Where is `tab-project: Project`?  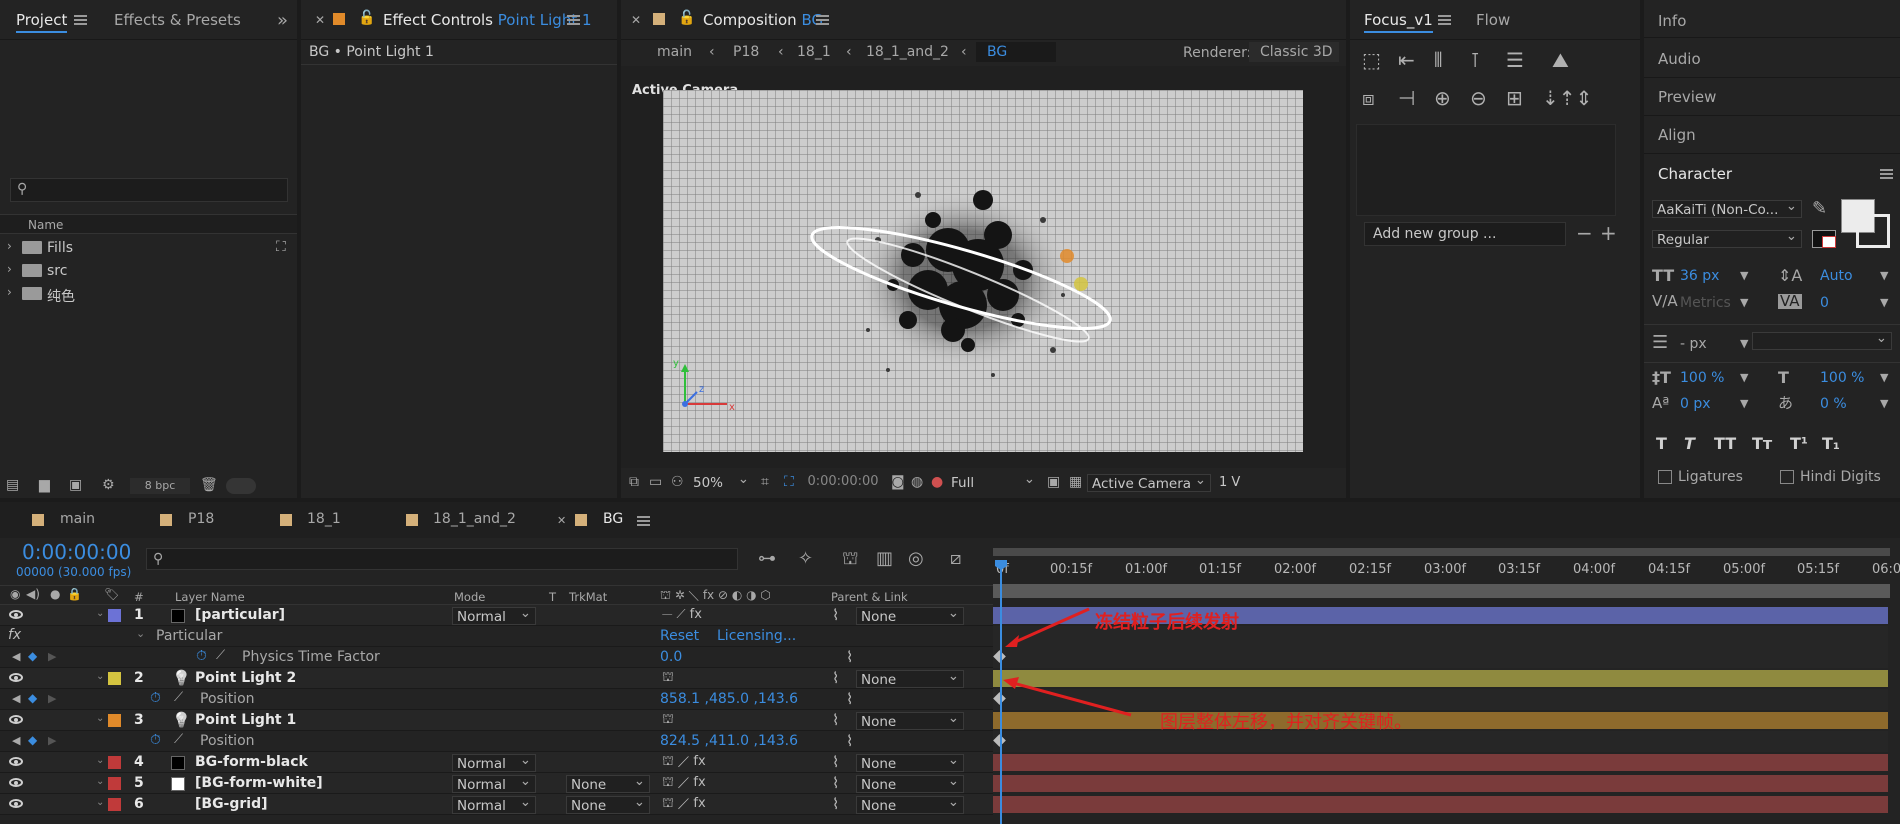
tab-project: Project is located at coordinates (42, 22).